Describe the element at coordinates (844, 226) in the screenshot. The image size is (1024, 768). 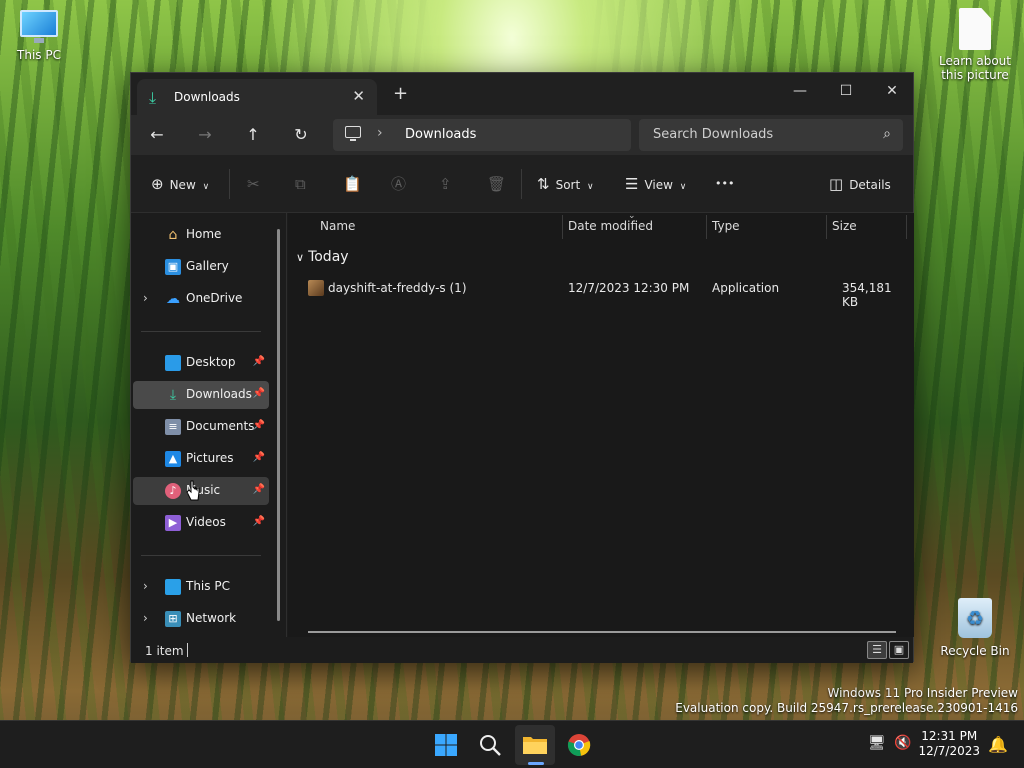
I see `column-header-size: Size` at that location.